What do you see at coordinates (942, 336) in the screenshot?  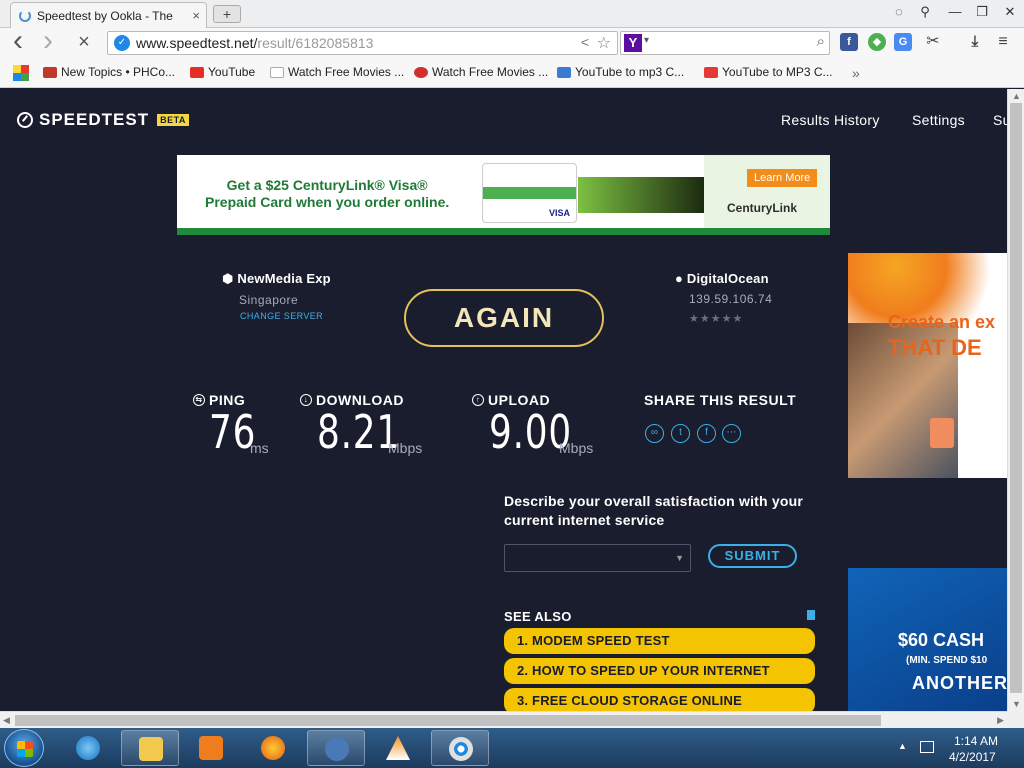 I see `ad-headline: Create an ex THAT DE` at bounding box center [942, 336].